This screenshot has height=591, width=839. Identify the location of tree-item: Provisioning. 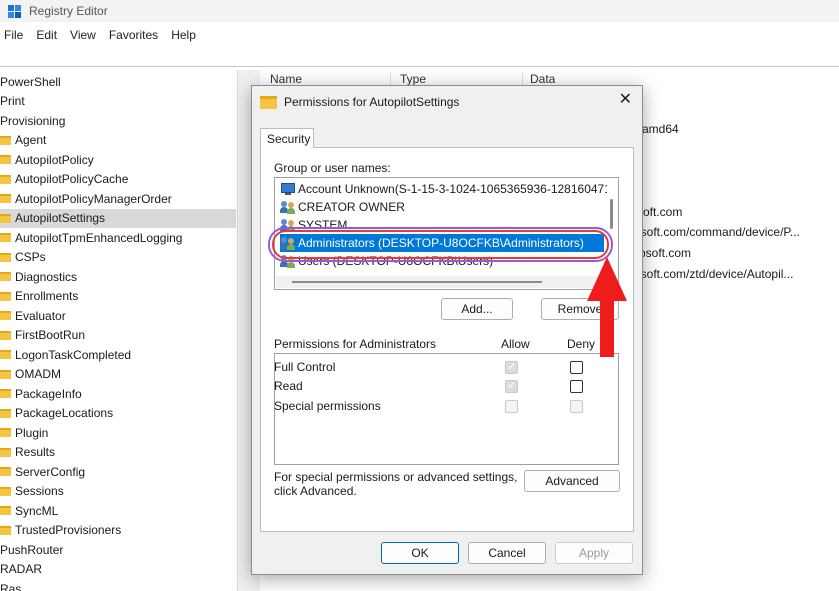
(32, 120).